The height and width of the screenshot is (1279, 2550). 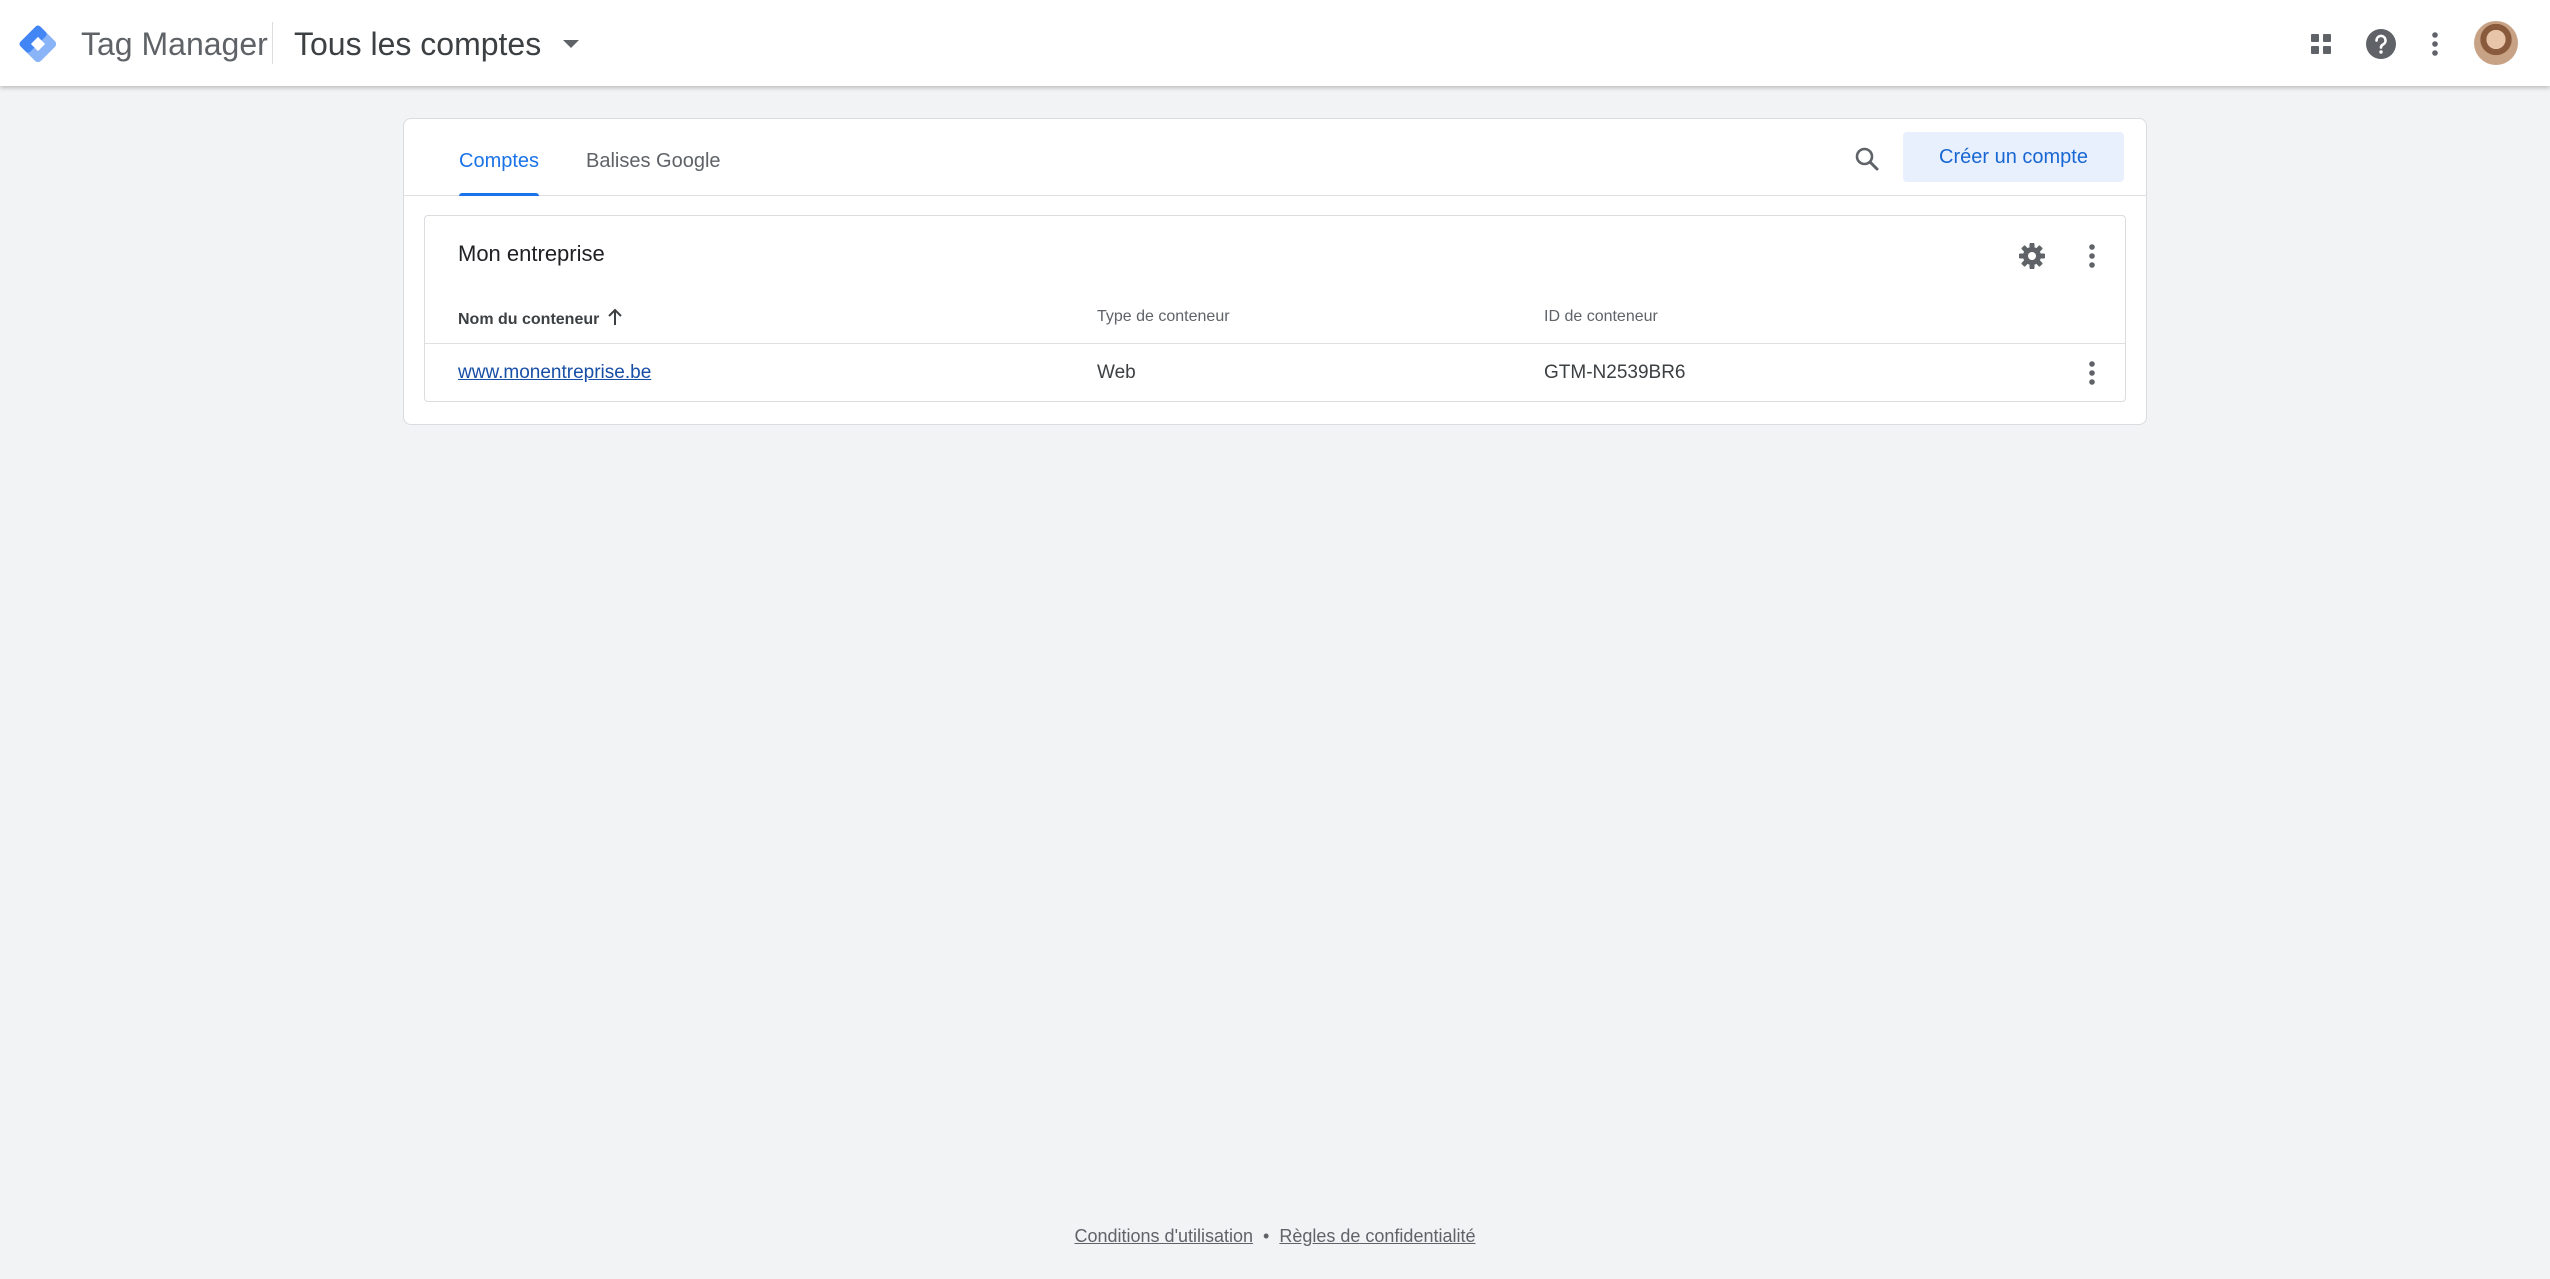 What do you see at coordinates (1867, 159) in the screenshot?
I see `search-icon` at bounding box center [1867, 159].